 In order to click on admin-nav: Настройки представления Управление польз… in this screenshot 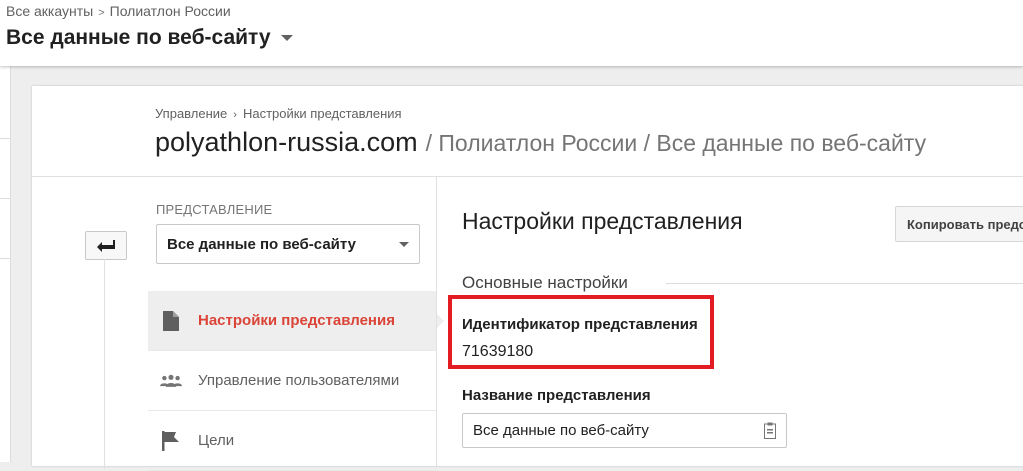, I will do `click(296, 381)`.